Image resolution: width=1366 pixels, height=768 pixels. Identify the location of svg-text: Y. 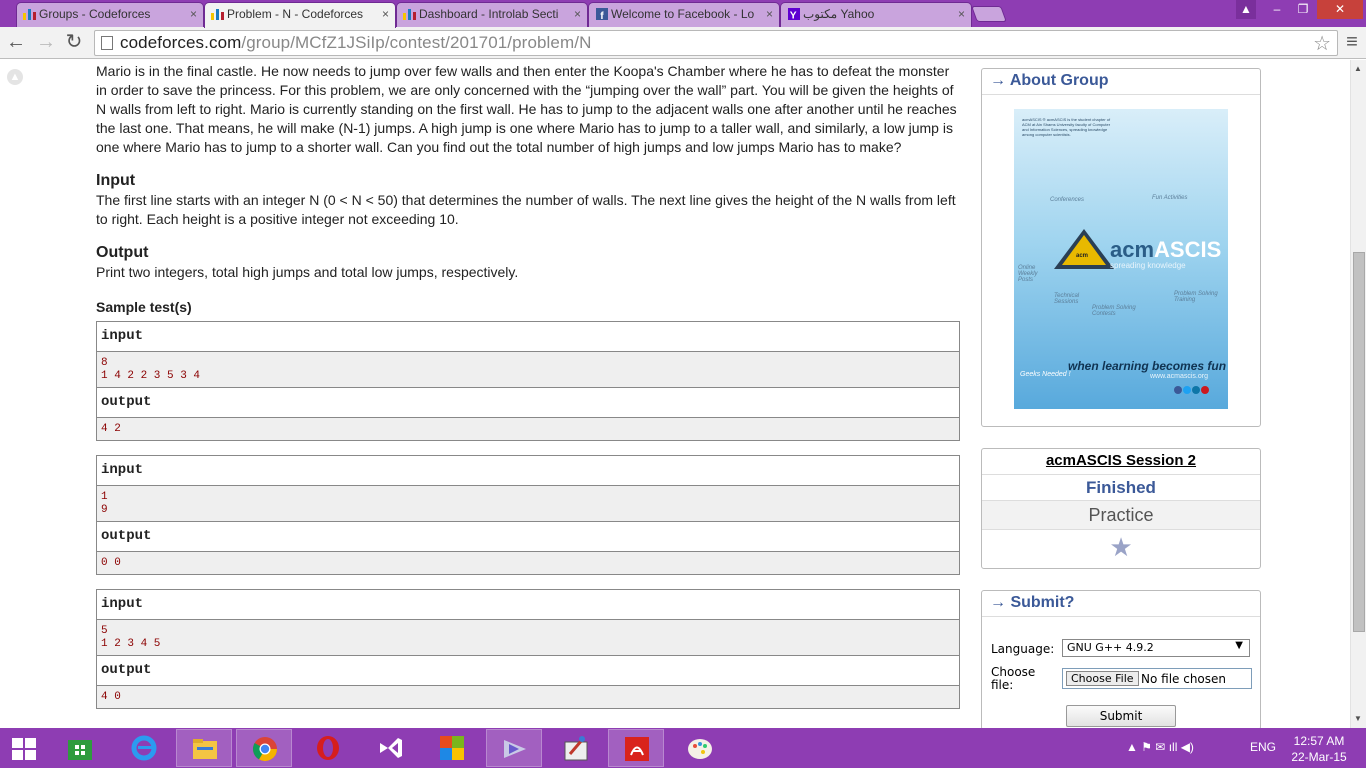
(793, 15).